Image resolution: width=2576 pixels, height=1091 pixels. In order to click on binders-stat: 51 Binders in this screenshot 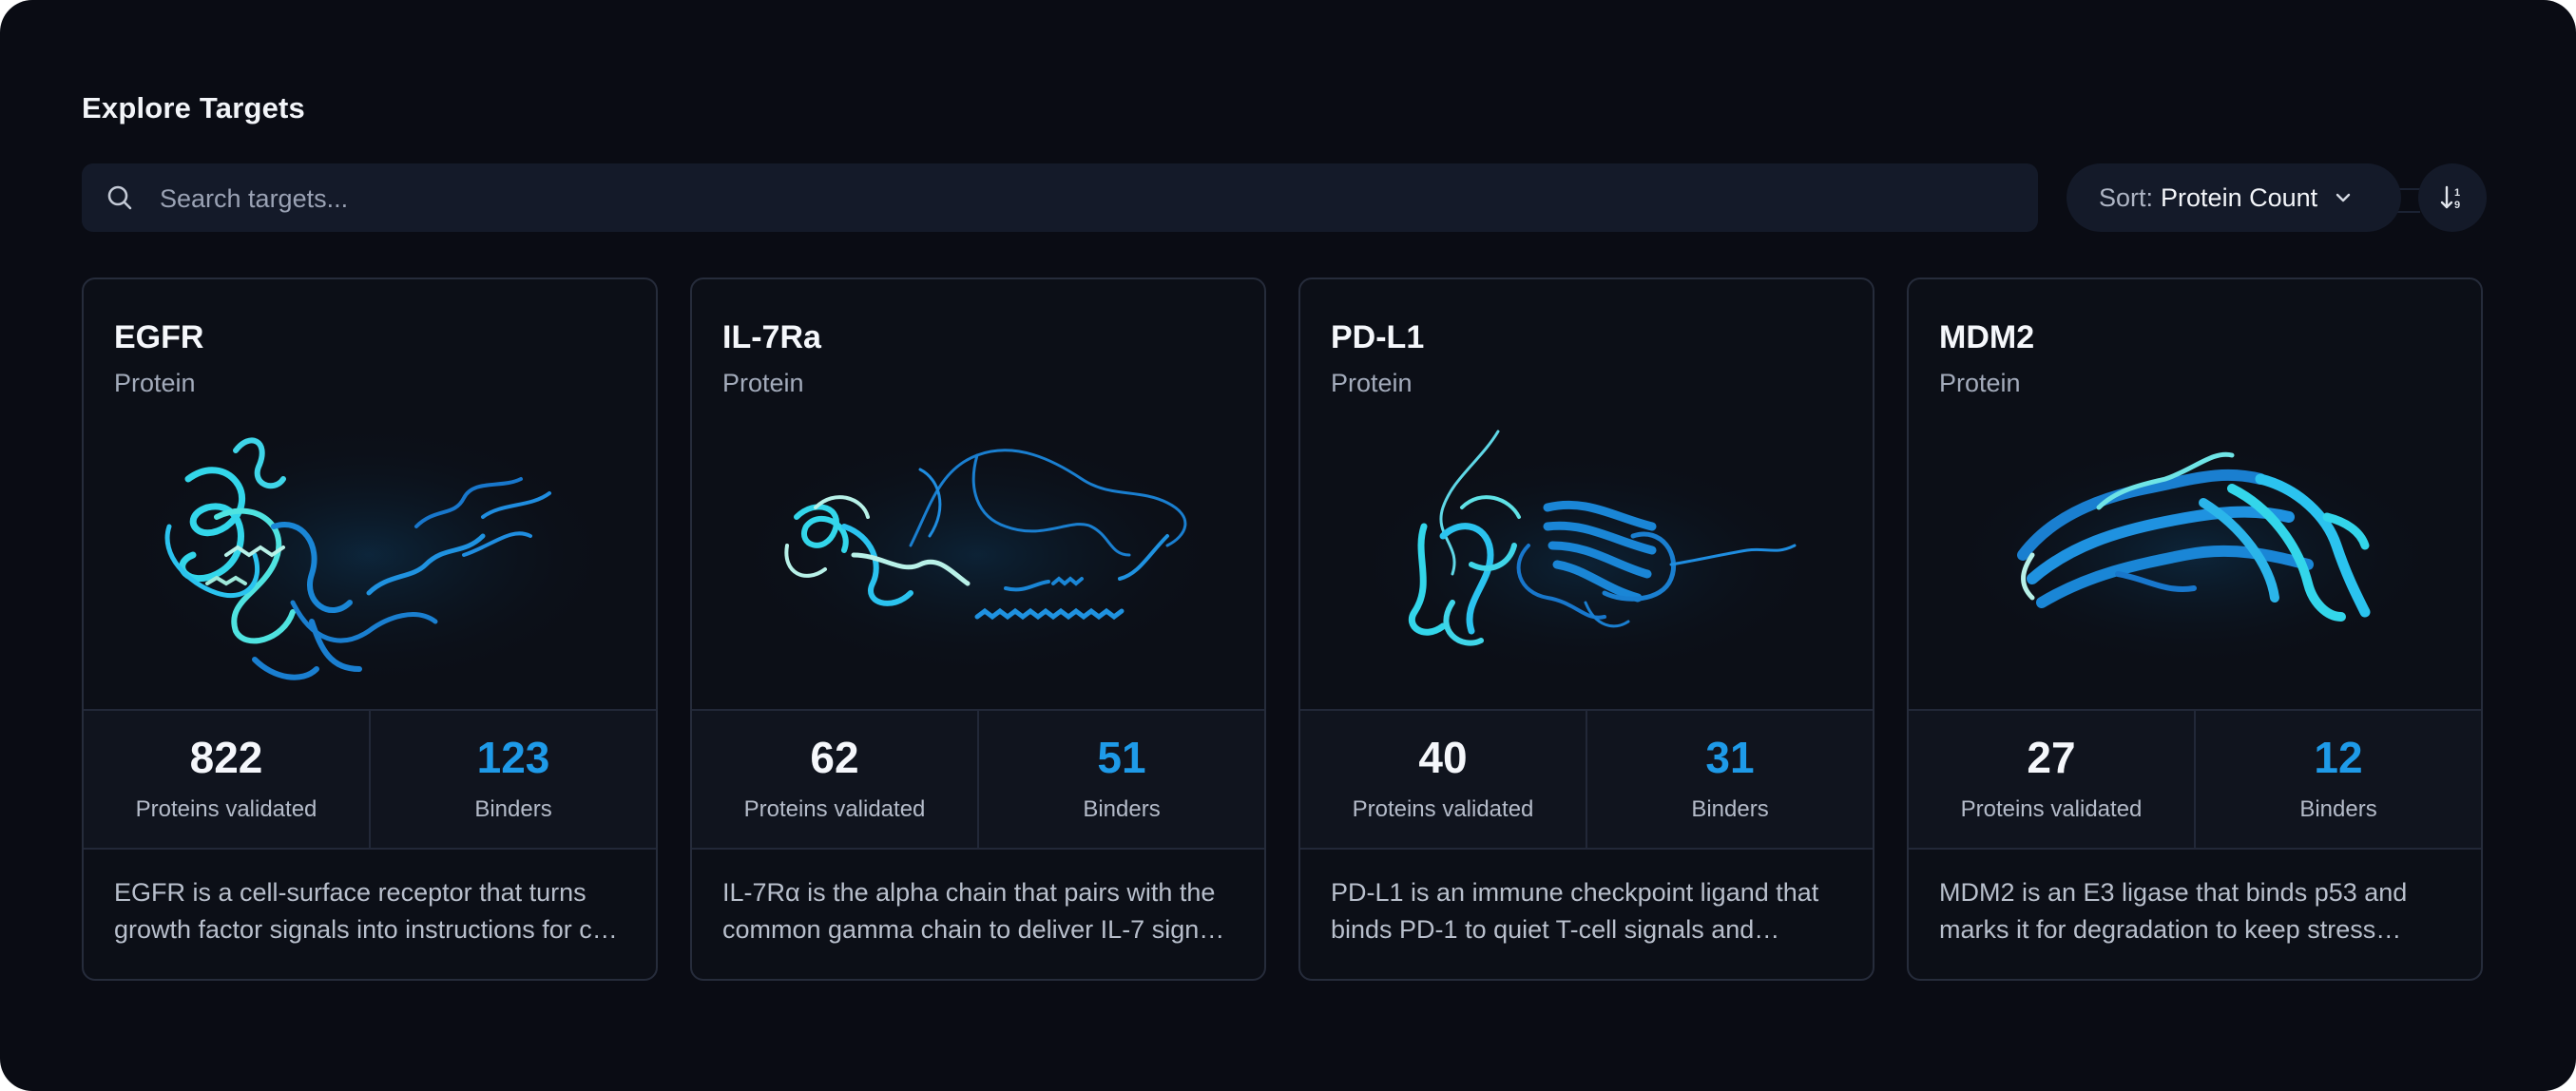, I will do `click(1120, 779)`.